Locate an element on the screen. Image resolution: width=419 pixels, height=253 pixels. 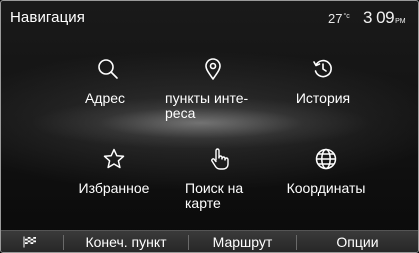
clock-ampm: PM is located at coordinates (400, 21).